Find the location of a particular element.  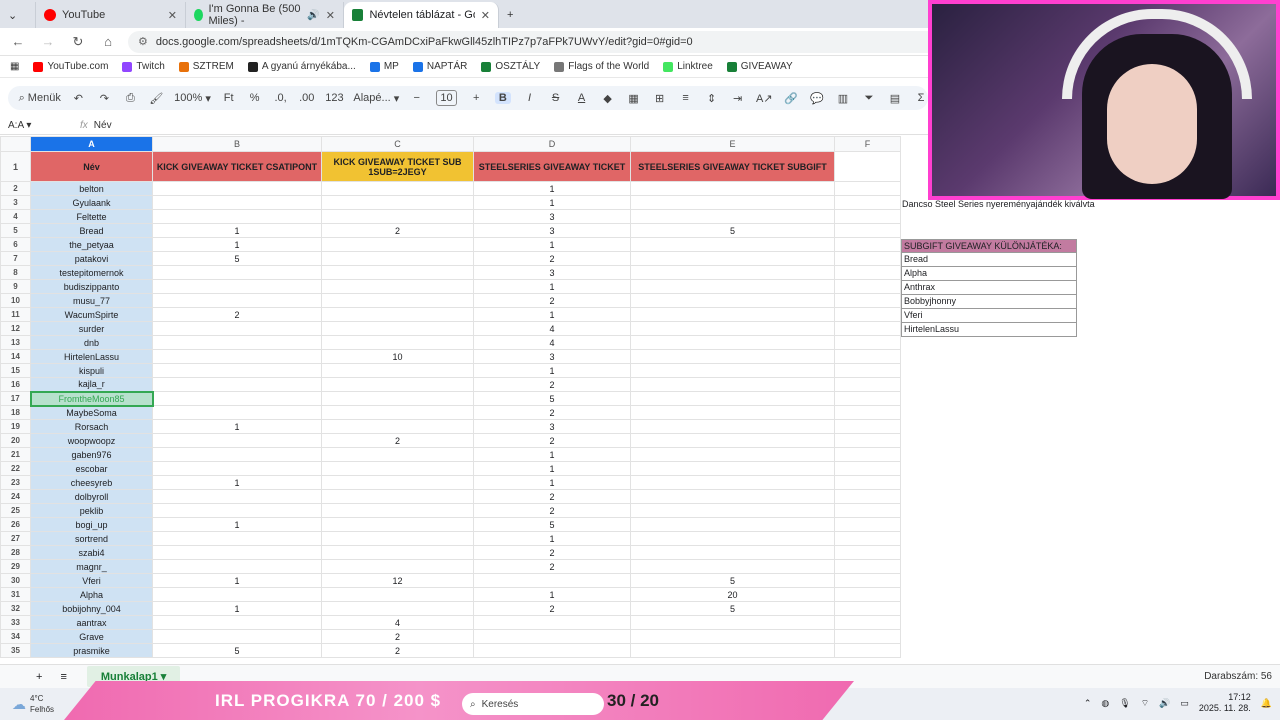

row-number: 22 is located at coordinates (15, 468).